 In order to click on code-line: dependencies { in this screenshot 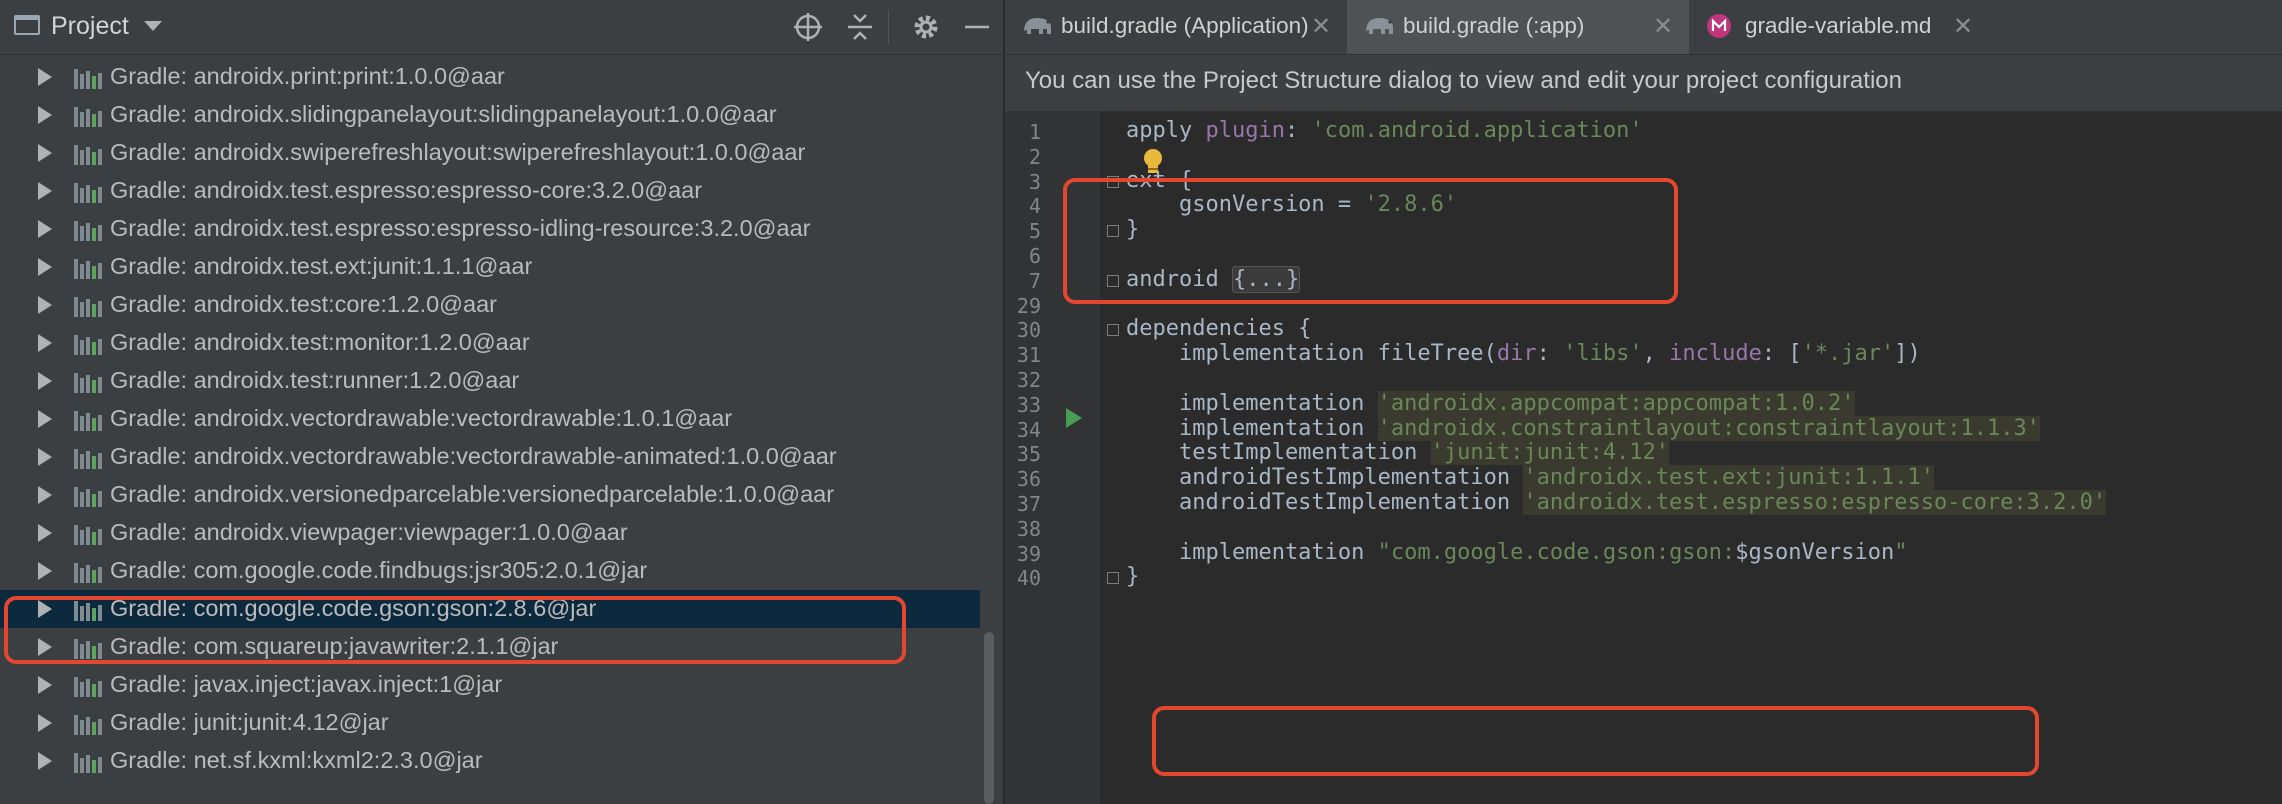, I will do `click(1218, 328)`.